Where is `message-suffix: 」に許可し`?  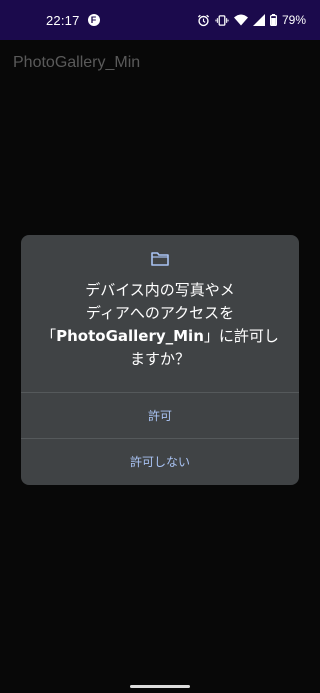
message-suffix: 」に許可し is located at coordinates (241, 336).